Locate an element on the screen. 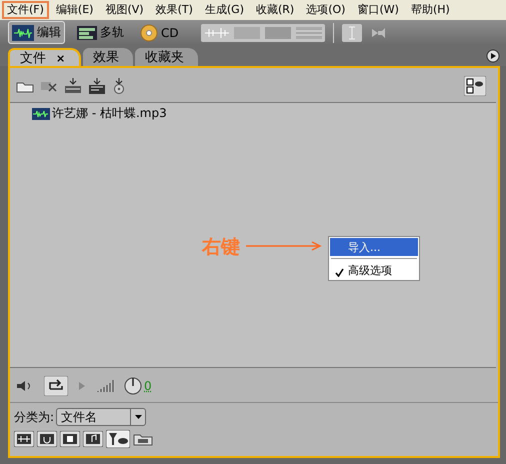 This screenshot has width=506, height=464. workspace-button: CD is located at coordinates (159, 32).